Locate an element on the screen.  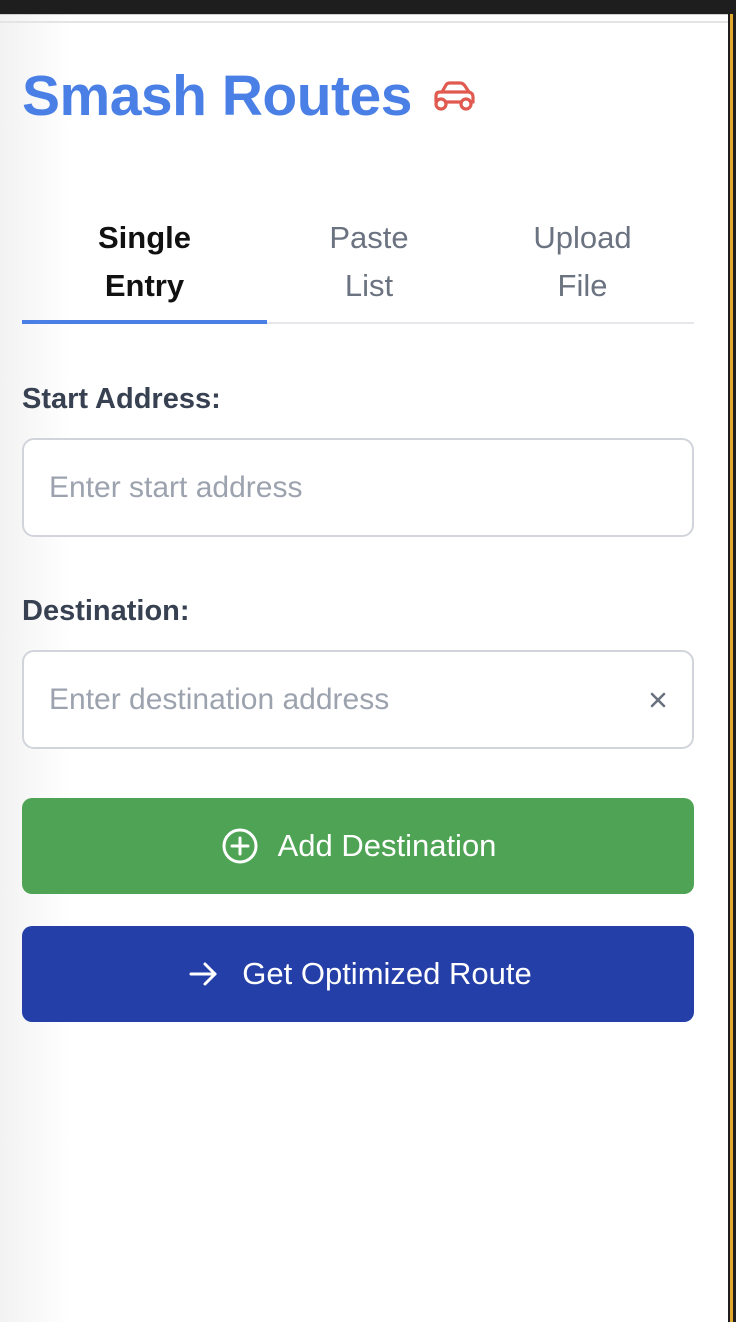
app-header: Smash Routes is located at coordinates (249, 96).